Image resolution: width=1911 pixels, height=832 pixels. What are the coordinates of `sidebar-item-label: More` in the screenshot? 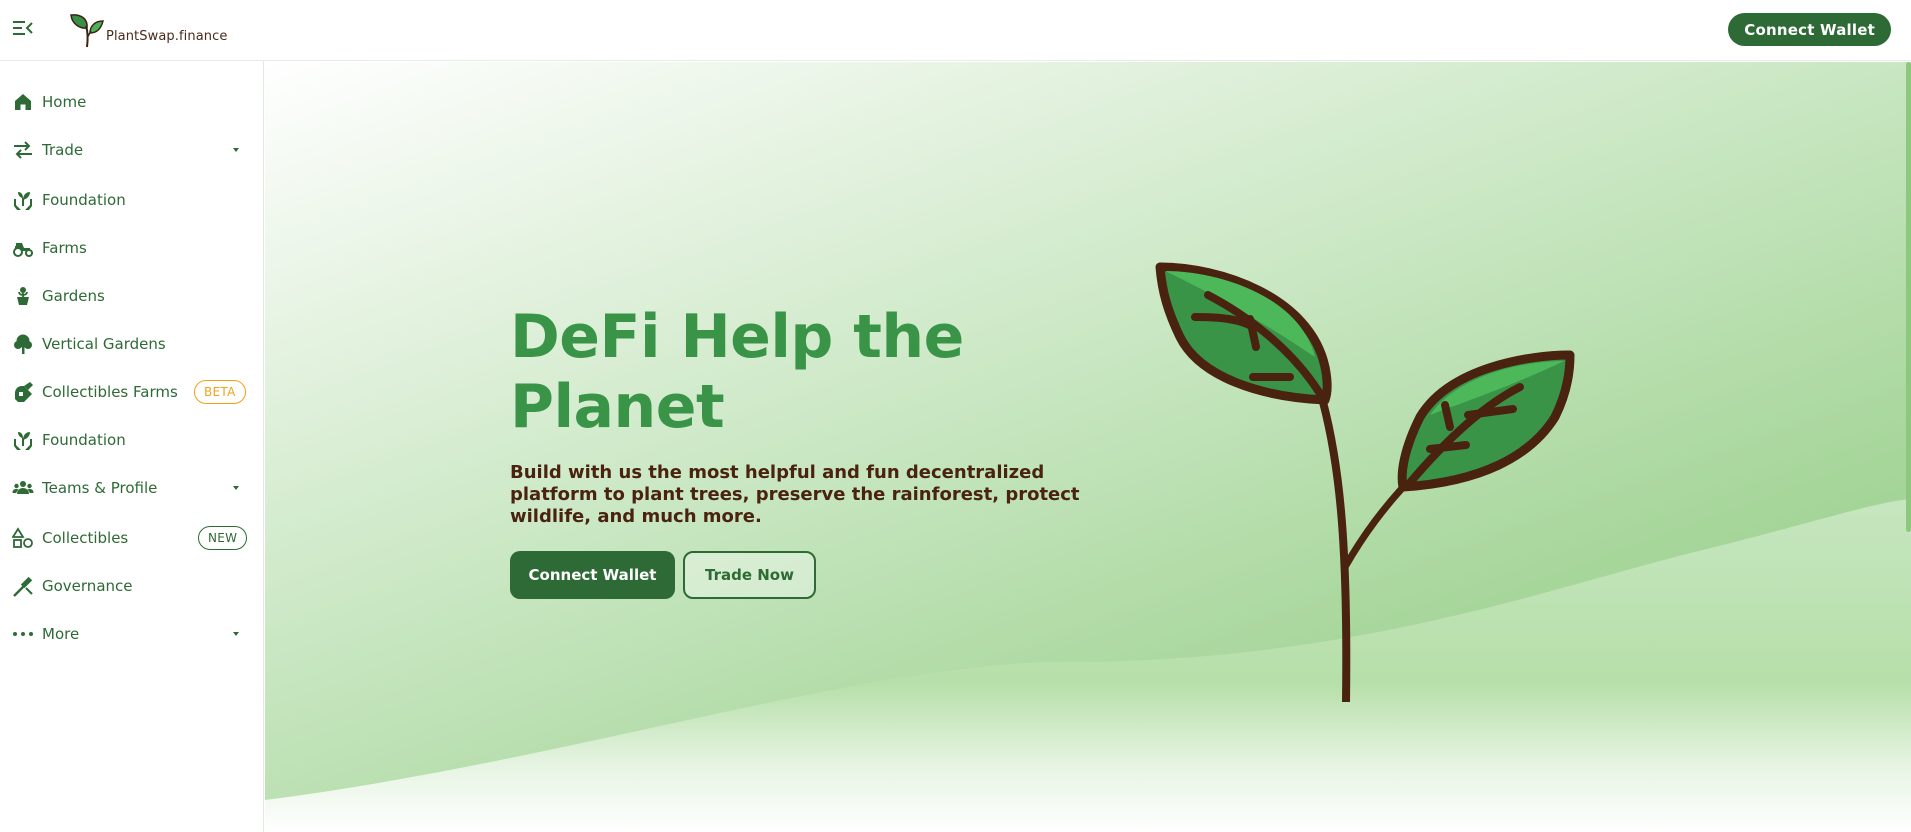 It's located at (61, 634).